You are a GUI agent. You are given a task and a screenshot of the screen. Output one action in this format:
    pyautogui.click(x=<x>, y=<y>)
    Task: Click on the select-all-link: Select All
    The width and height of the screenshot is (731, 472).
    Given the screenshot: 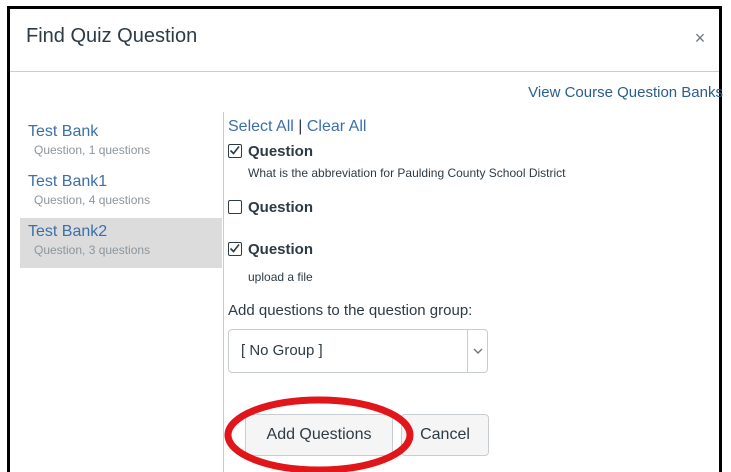 What is the action you would take?
    pyautogui.click(x=261, y=126)
    